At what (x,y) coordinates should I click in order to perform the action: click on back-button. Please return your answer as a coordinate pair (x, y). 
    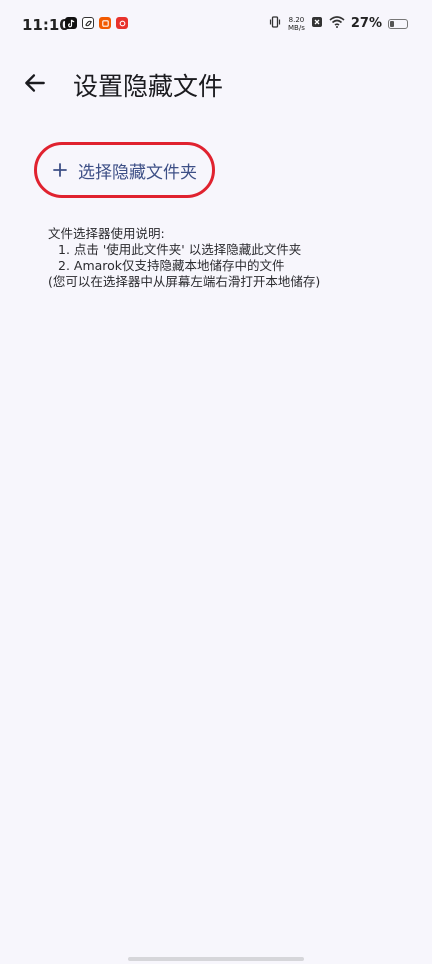
    Looking at the image, I should click on (35, 83).